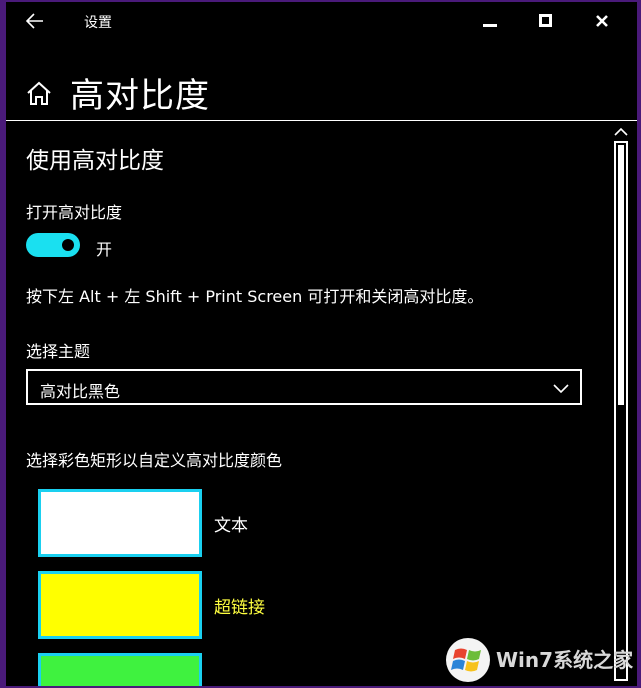  I want to click on back-button, so click(35, 21).